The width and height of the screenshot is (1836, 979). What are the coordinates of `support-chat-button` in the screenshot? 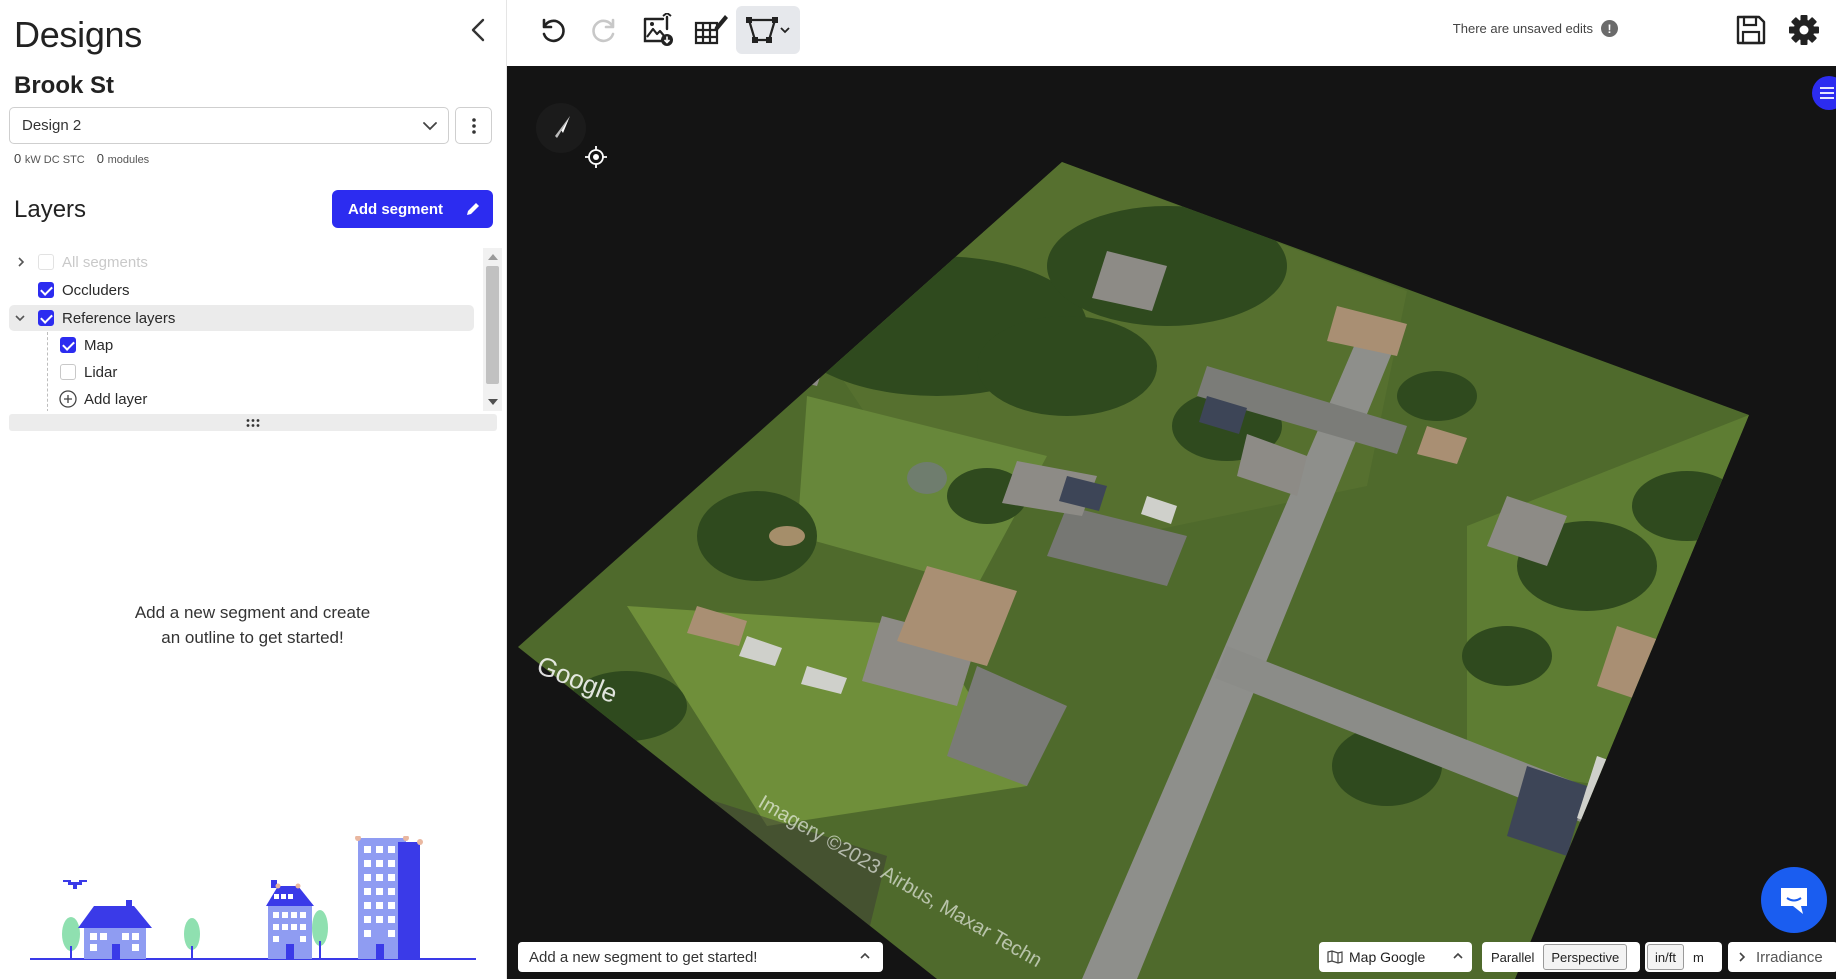 It's located at (1794, 900).